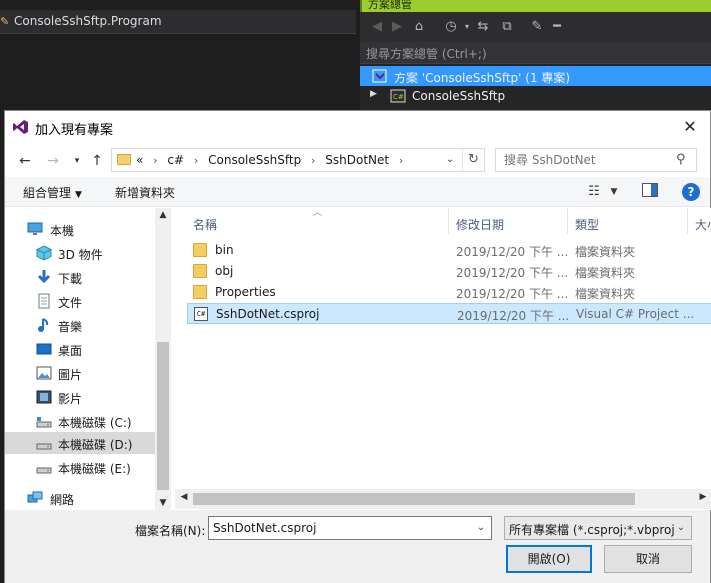 The width and height of the screenshot is (711, 583). I want to click on horizontal-scroll-thumb, so click(414, 499).